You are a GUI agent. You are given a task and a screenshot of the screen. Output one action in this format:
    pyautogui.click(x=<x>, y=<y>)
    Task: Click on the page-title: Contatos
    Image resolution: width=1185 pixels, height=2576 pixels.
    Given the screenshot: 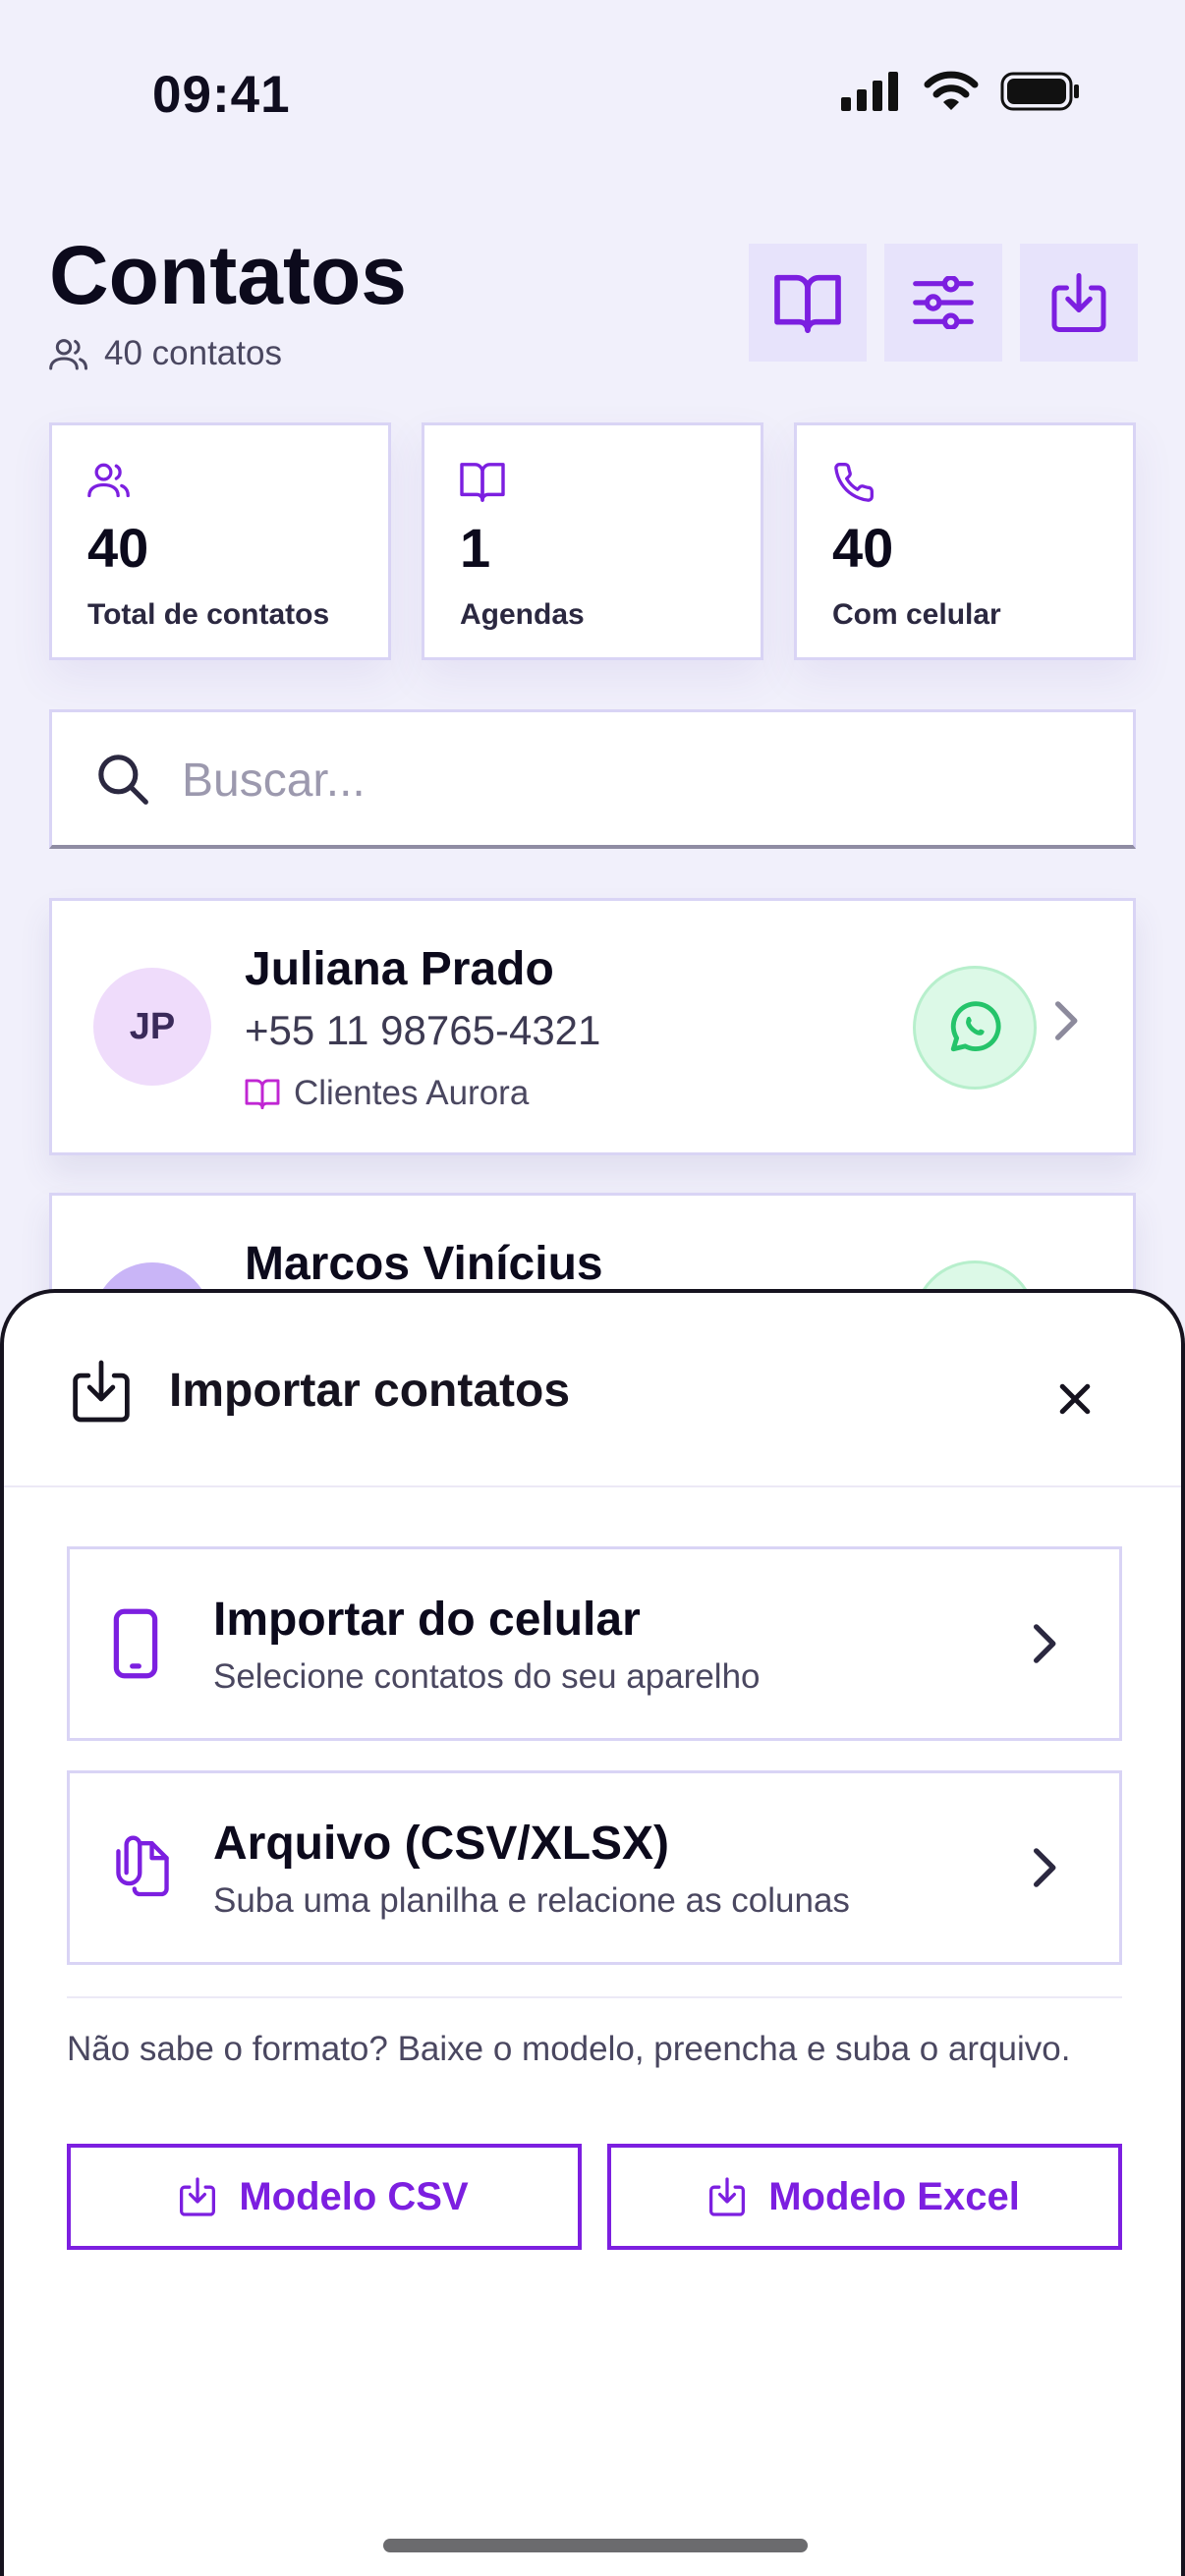 What is the action you would take?
    pyautogui.click(x=228, y=275)
    